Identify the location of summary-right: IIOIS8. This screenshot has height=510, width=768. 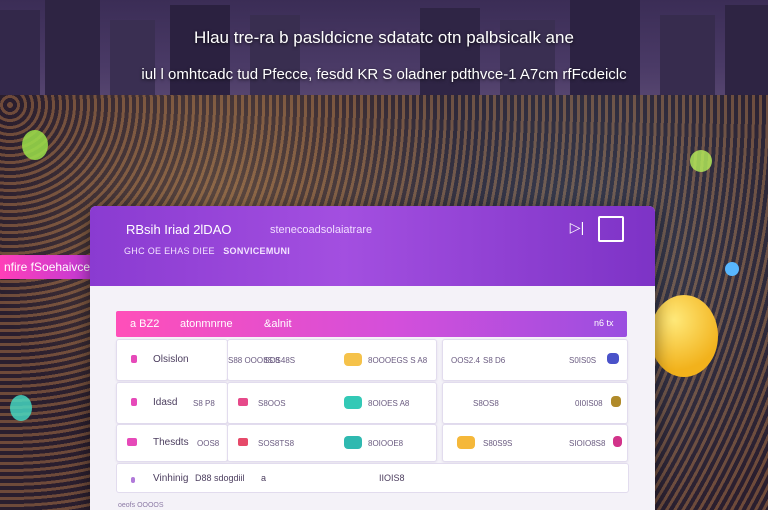
(392, 478).